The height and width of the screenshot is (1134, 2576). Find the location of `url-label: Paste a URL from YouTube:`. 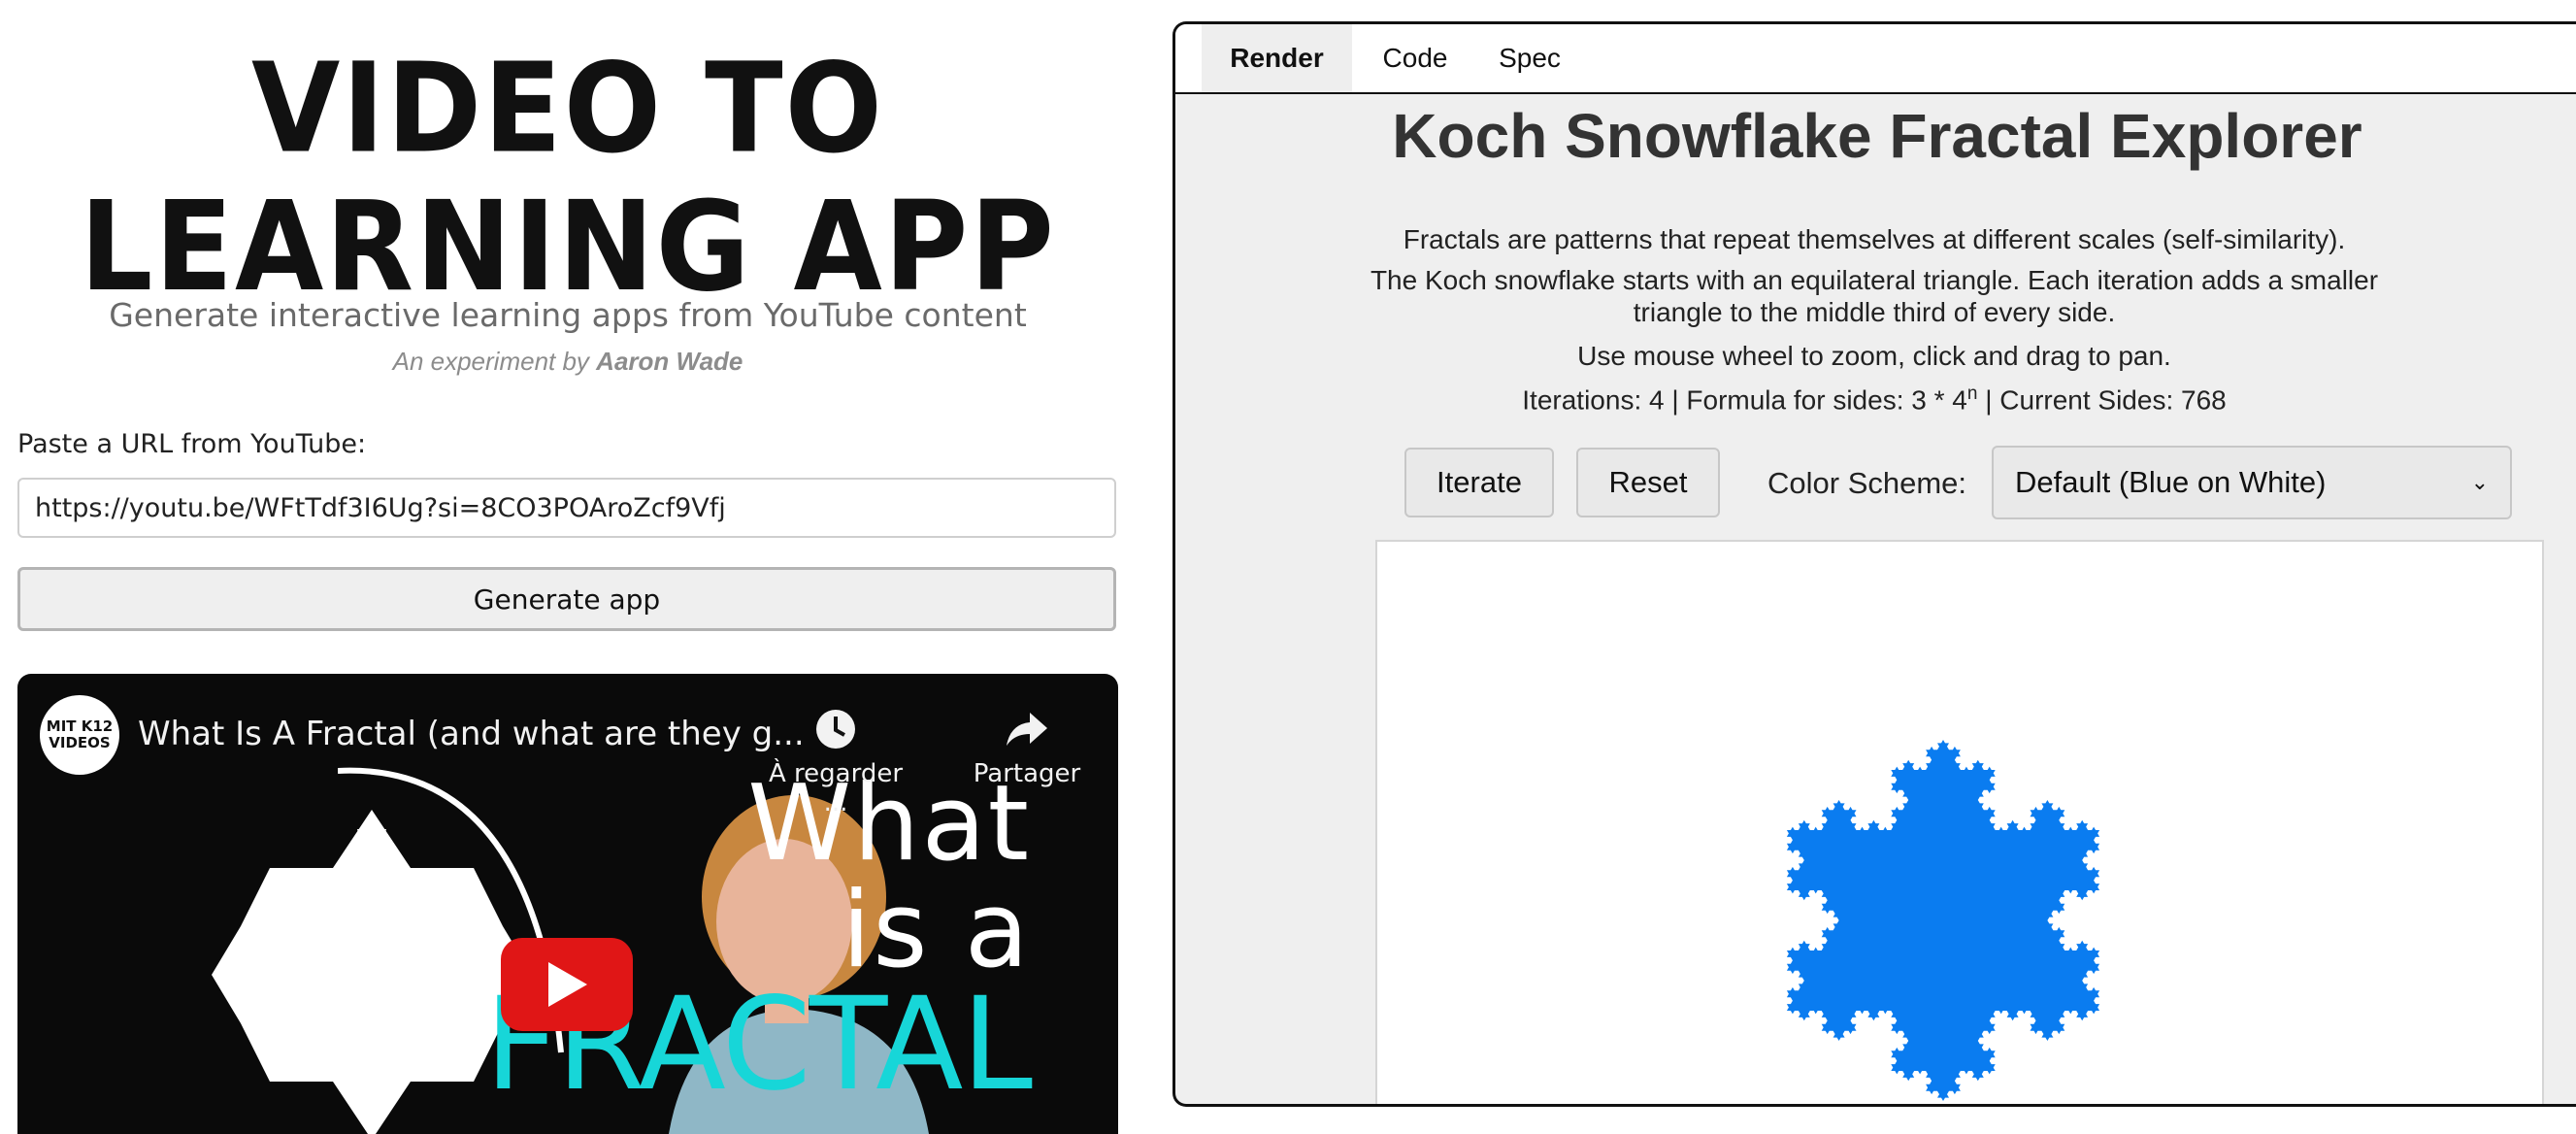

url-label: Paste a URL from YouTube: is located at coordinates (192, 444).